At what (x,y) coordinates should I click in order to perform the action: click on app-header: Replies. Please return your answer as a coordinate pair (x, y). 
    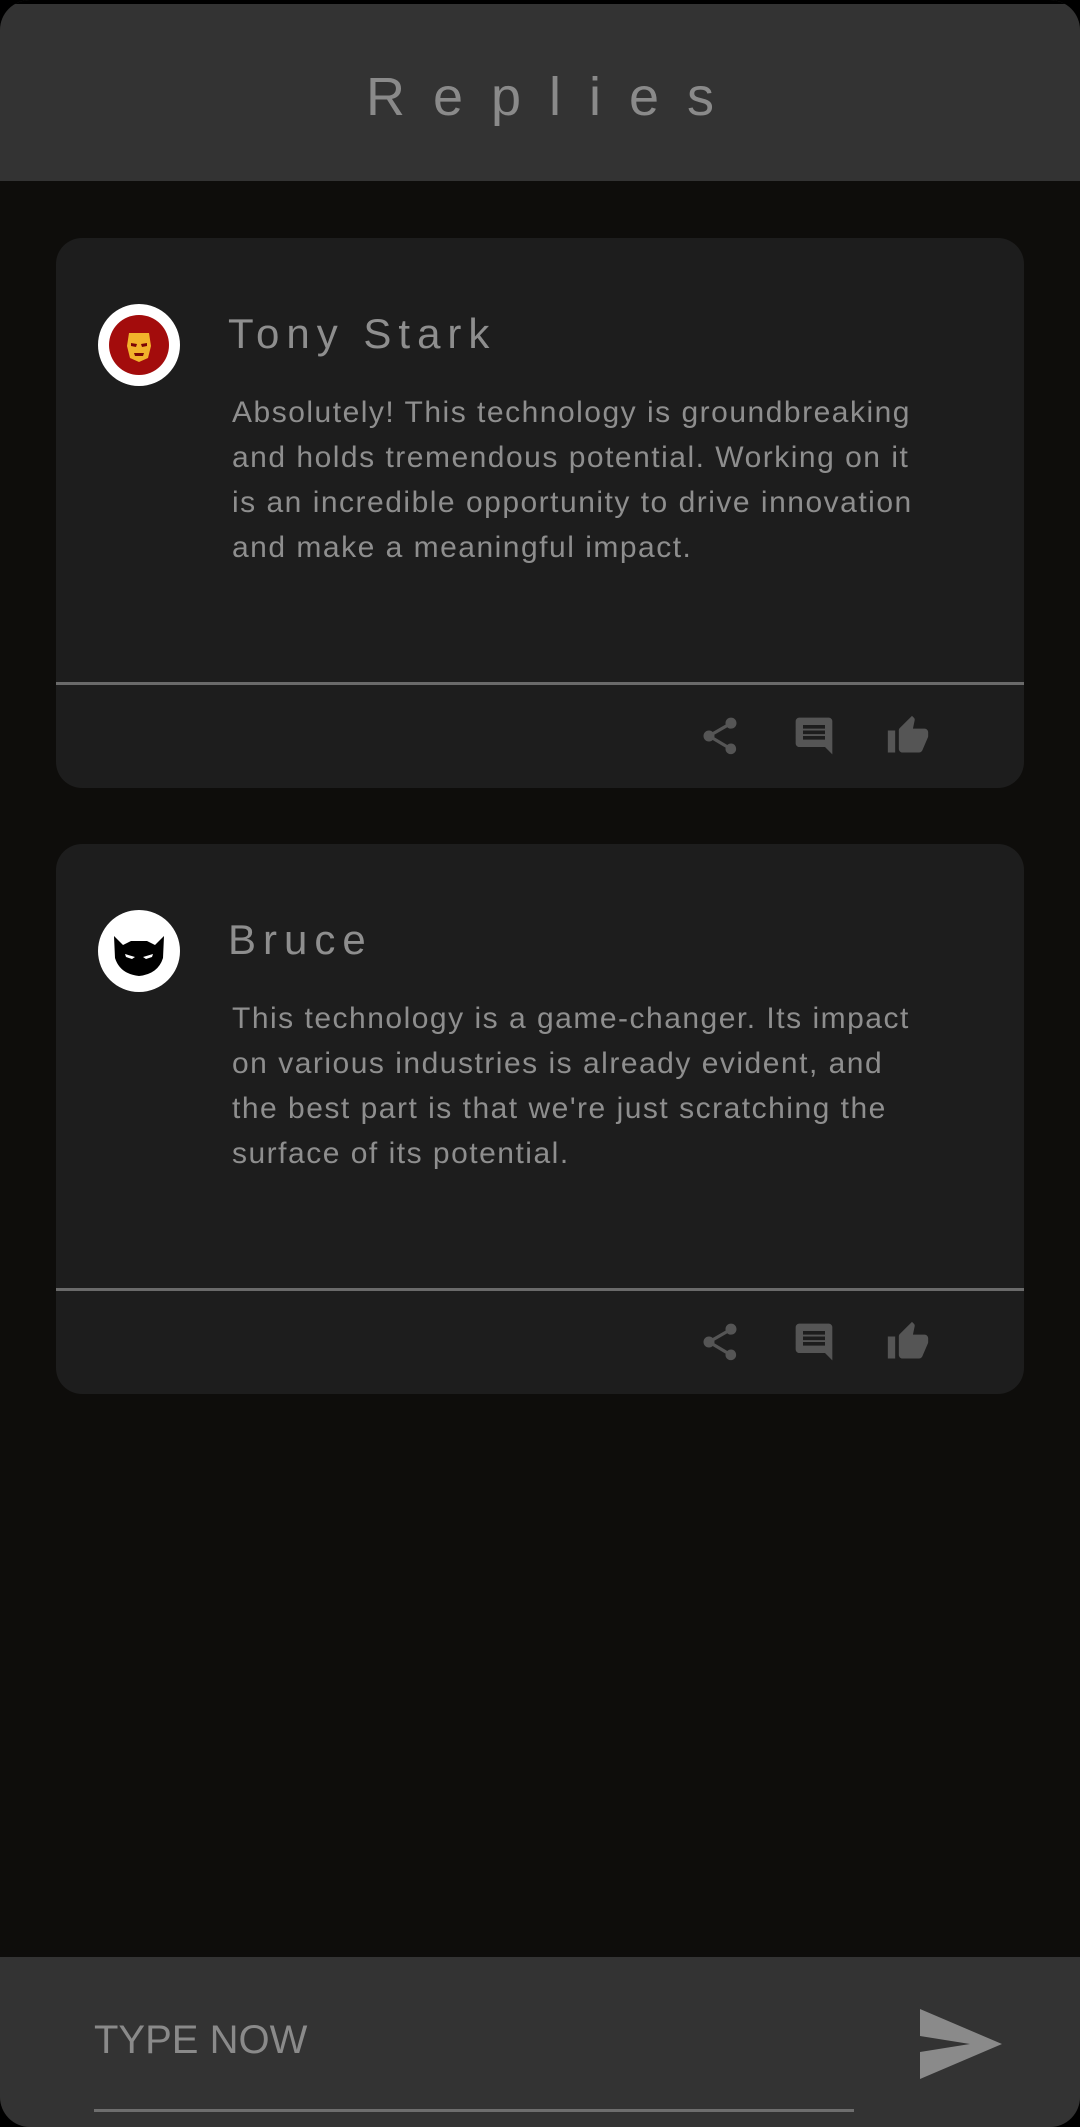
    Looking at the image, I should click on (540, 90).